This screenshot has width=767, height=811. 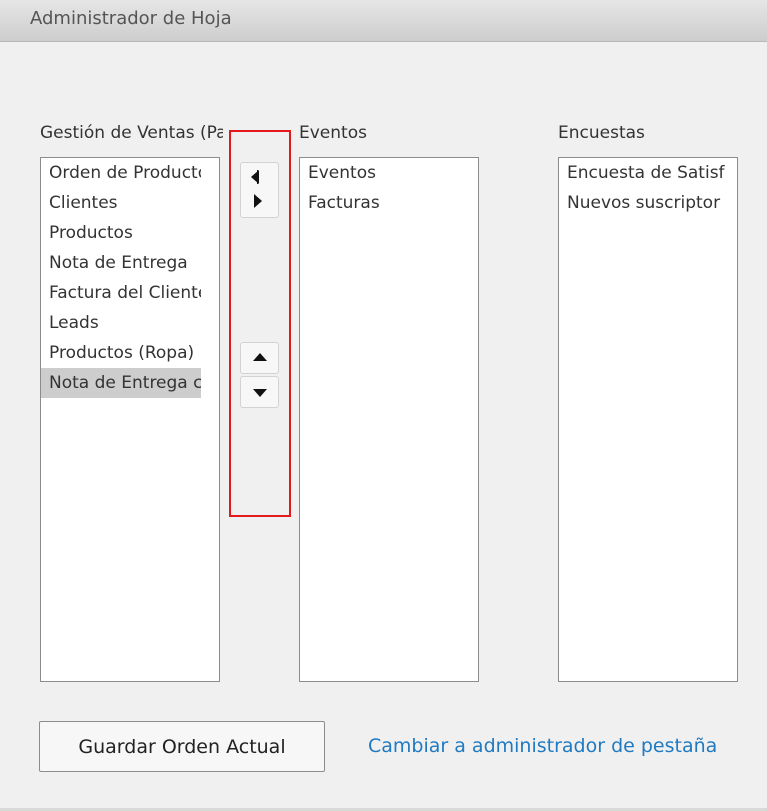 I want to click on list-item: Nota de Entrega, so click(x=121, y=263).